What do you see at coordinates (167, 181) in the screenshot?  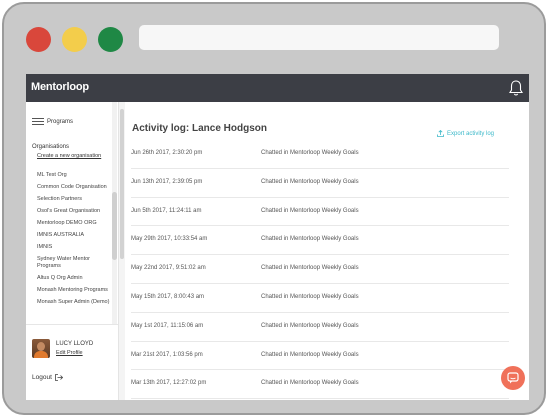 I see `activity-date: Jun 13th 2017, 2:39:05 pm` at bounding box center [167, 181].